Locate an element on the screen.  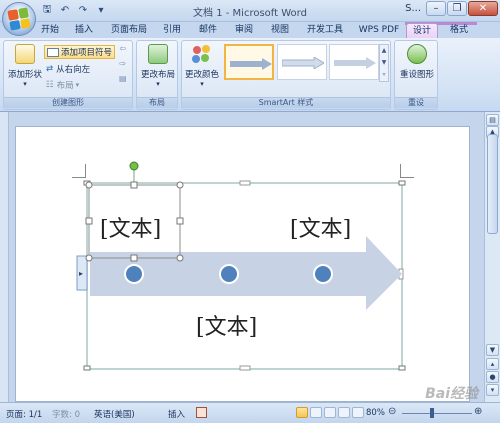
next-page-icon: ▾ is located at coordinates (492, 390).